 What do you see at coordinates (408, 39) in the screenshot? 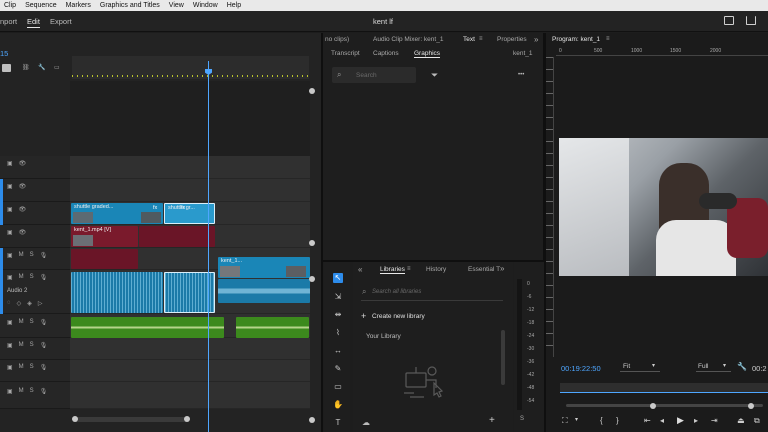
I see `tab-audio-clip-mixer: Audio Clip Mixer: kent_1` at bounding box center [408, 39].